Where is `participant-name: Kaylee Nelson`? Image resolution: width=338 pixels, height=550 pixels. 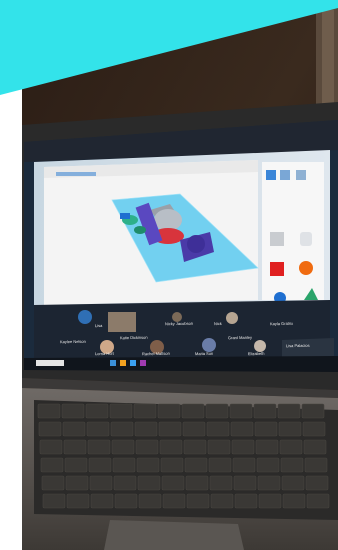 participant-name: Kaylee Nelson is located at coordinates (72, 341).